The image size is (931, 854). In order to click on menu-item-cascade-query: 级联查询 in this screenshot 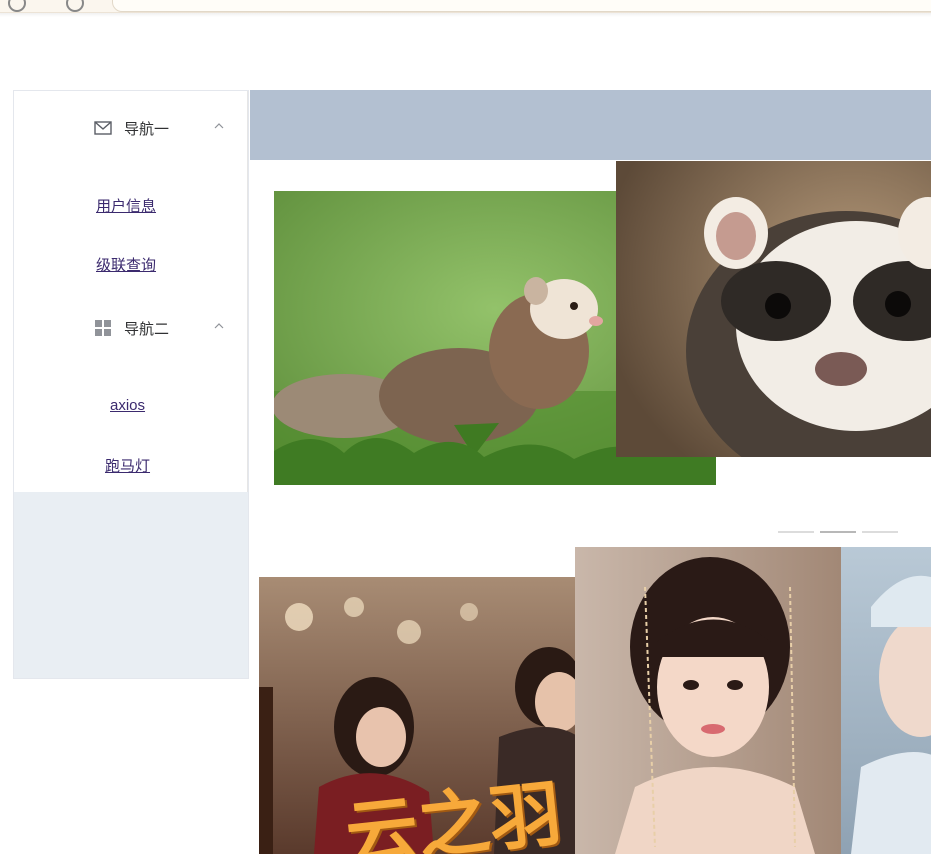, I will do `click(131, 264)`.